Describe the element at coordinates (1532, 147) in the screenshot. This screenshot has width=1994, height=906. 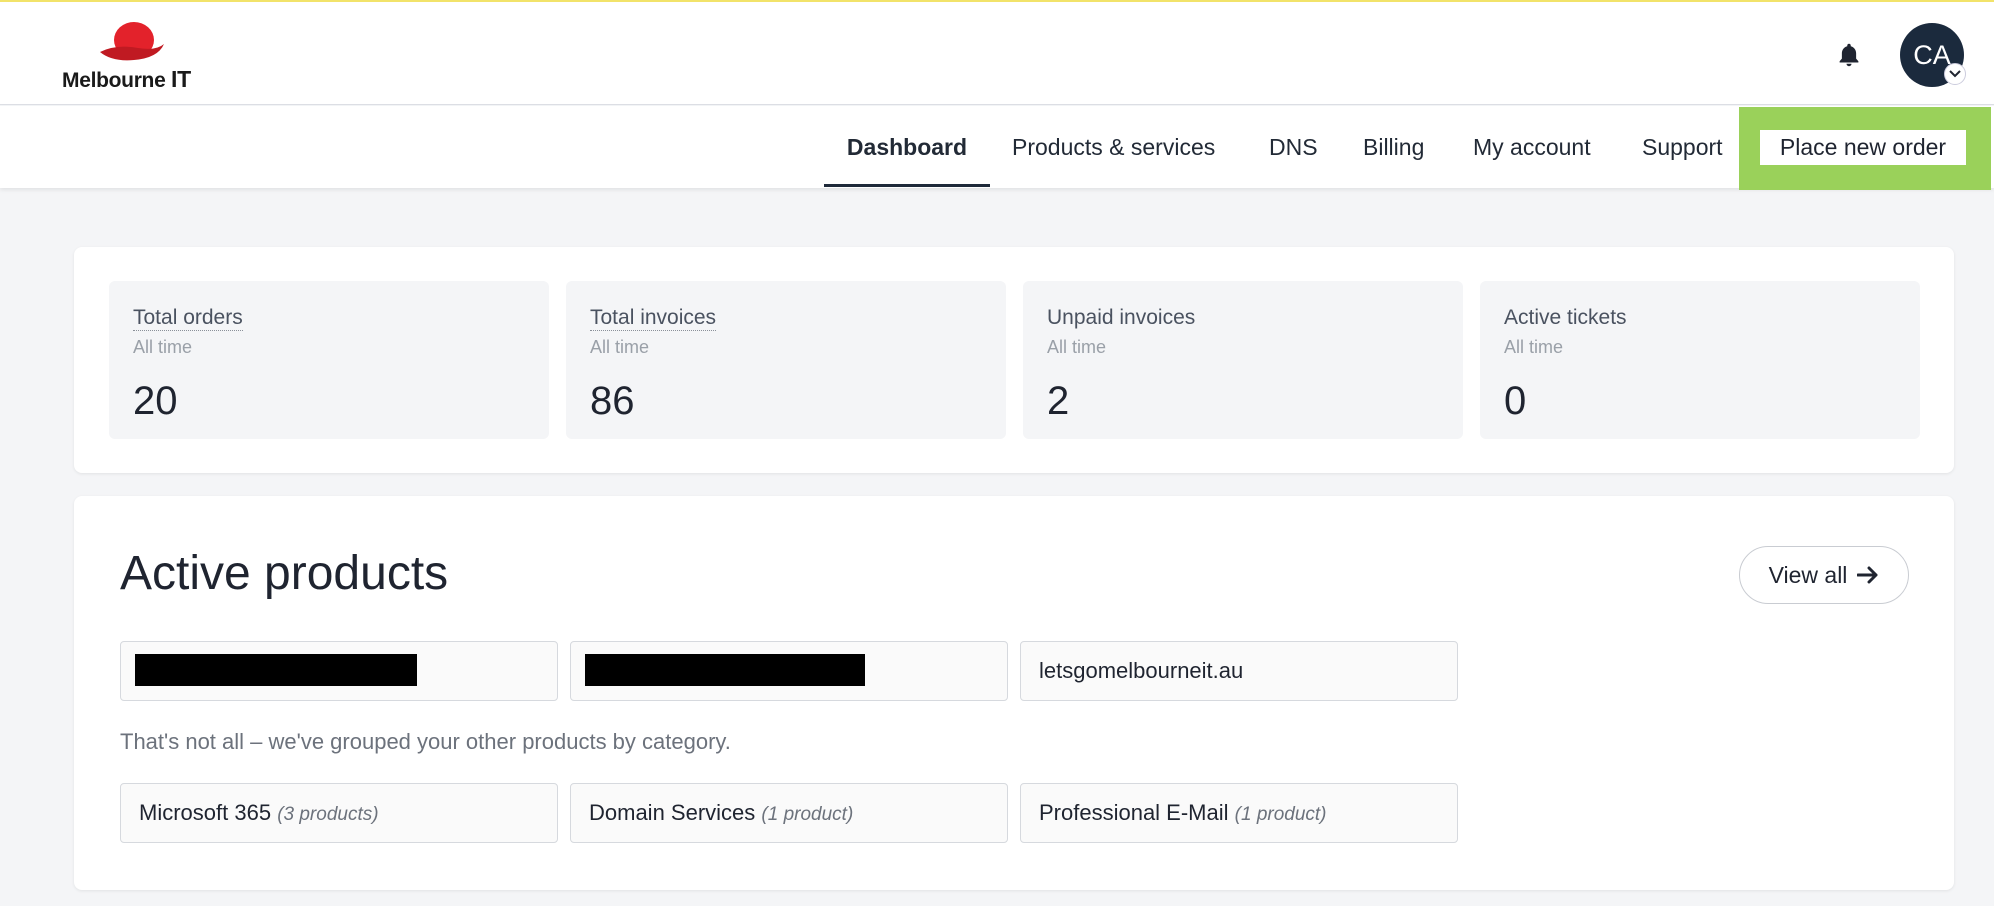
I see `nav-my-account: My account` at that location.